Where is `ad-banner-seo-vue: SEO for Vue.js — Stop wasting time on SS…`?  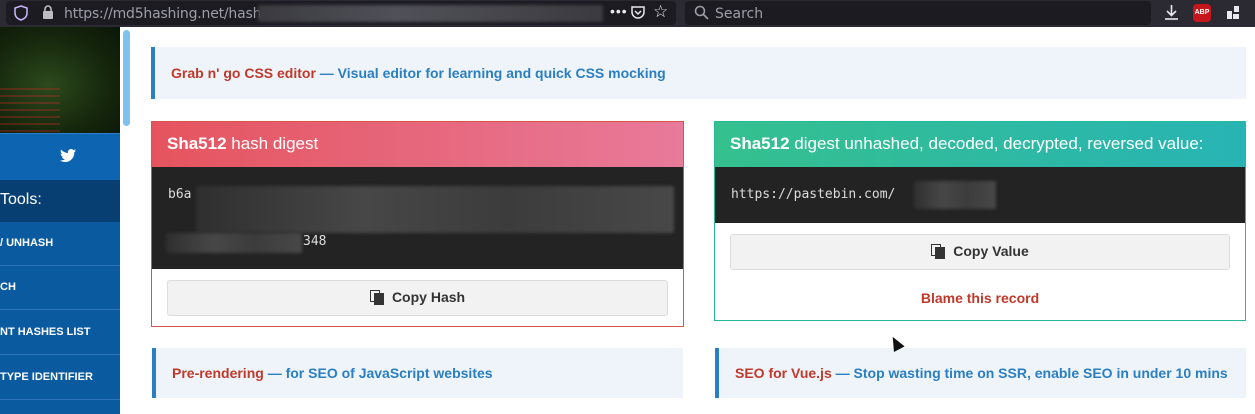
ad-banner-seo-vue: SEO for Vue.js — Stop wasting time on SS… is located at coordinates (980, 373).